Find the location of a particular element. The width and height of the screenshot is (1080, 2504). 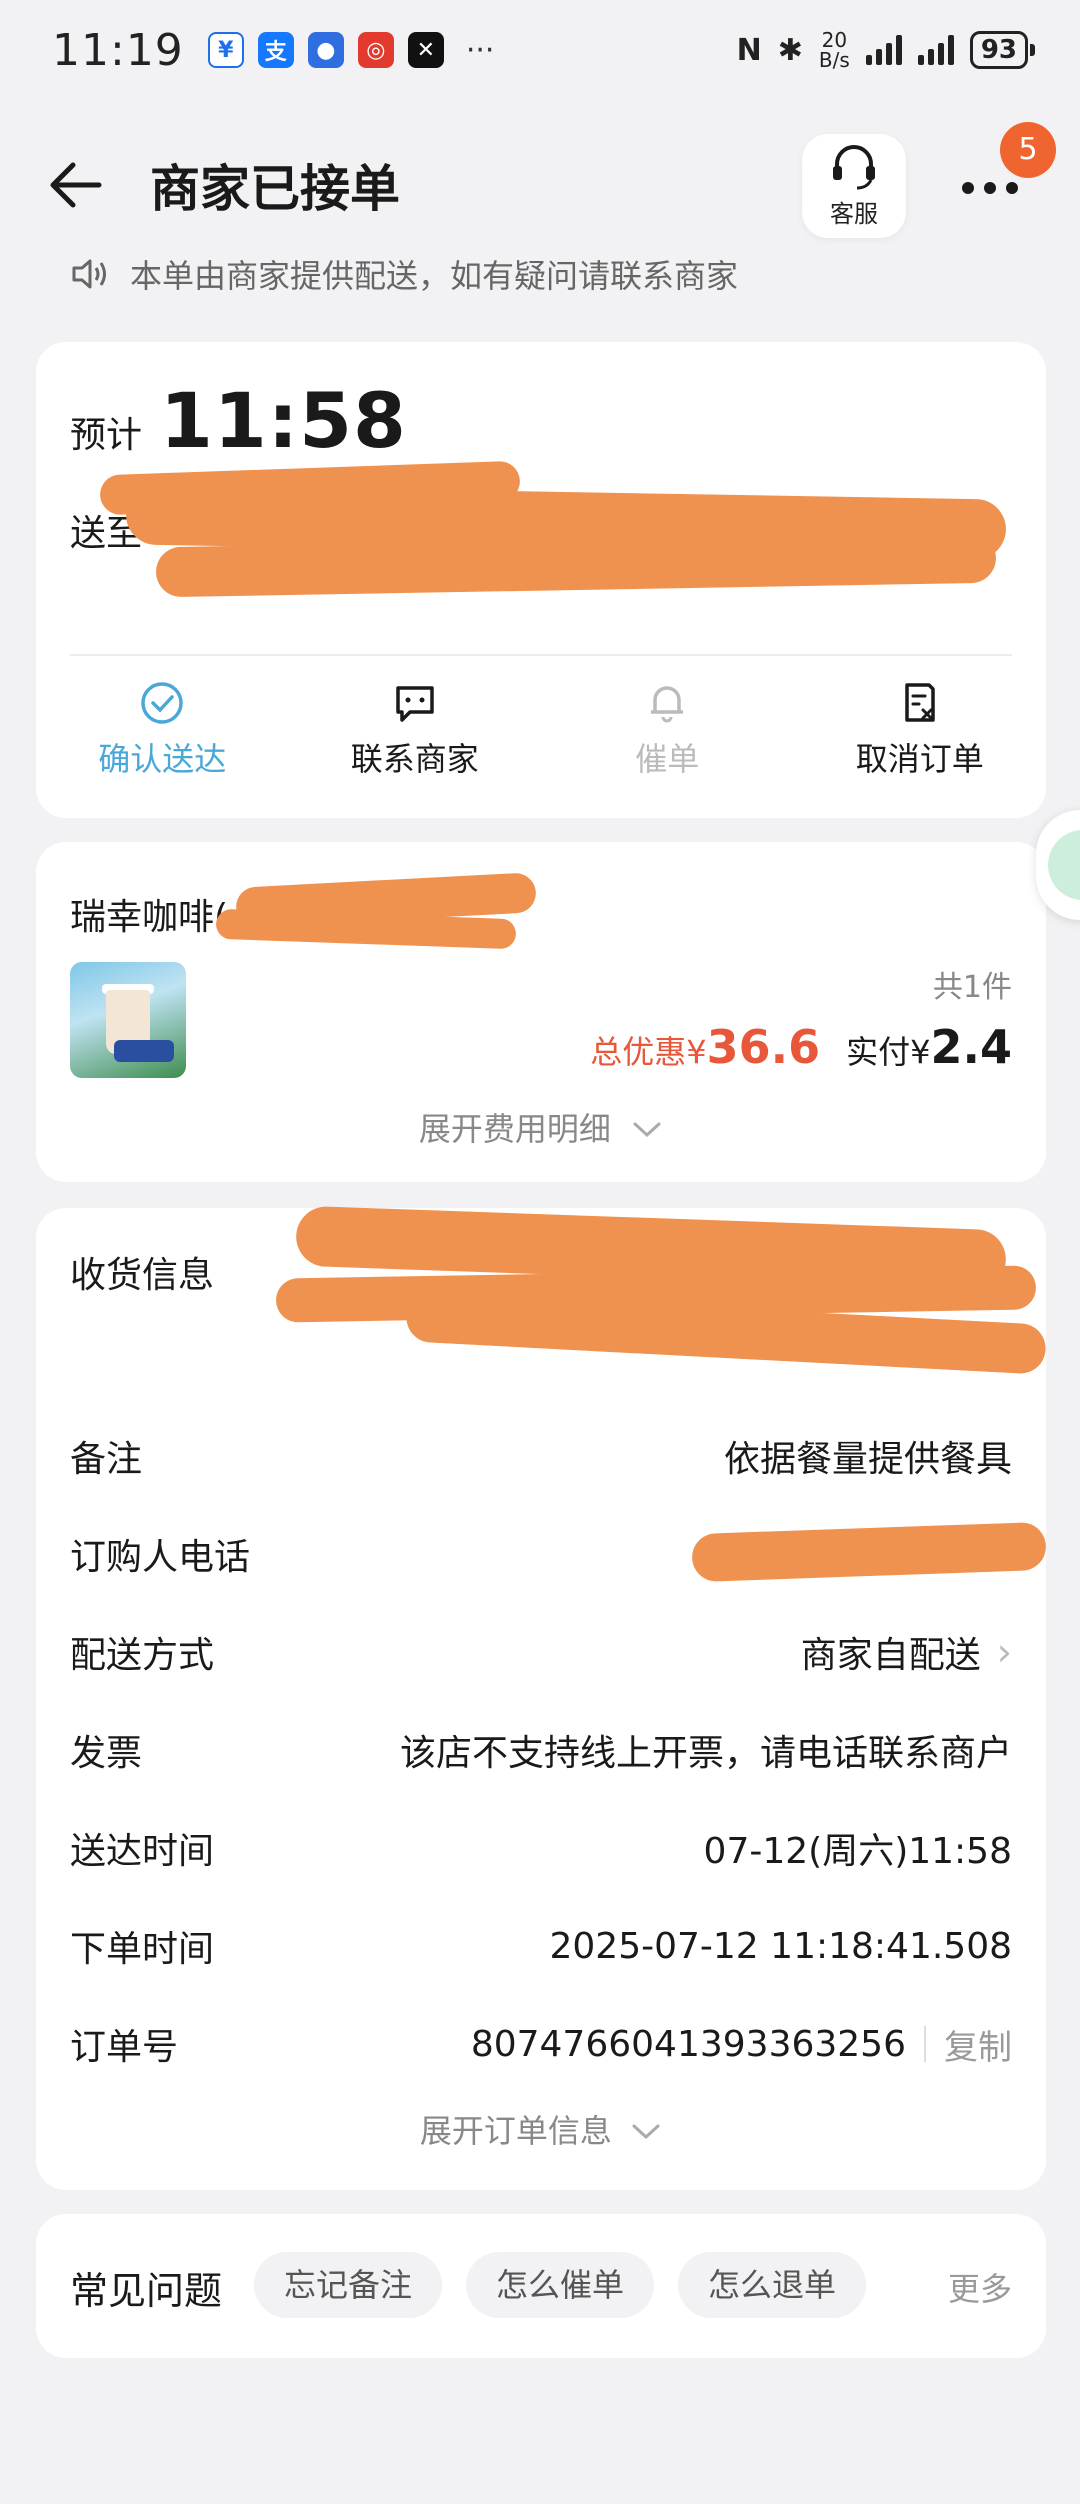

receiver-label: 收货信息 is located at coordinates (142, 1275).